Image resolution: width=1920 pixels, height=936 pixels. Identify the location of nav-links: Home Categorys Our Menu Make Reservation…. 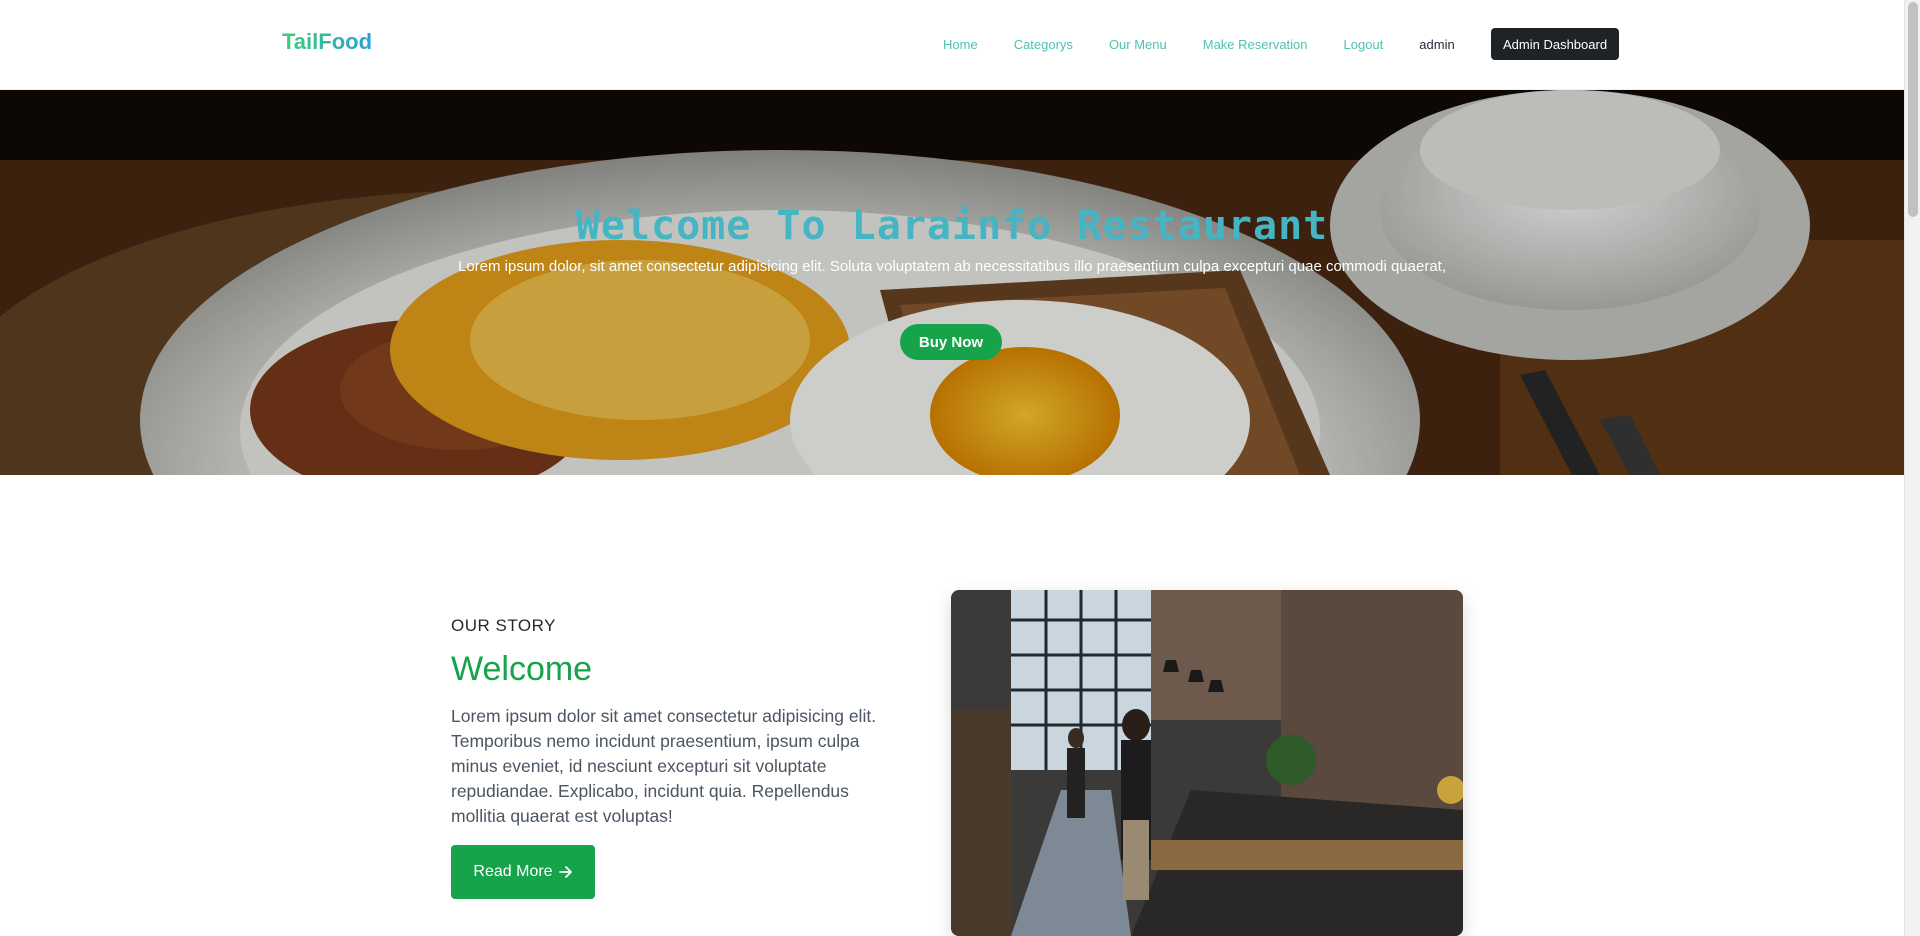
(1199, 44).